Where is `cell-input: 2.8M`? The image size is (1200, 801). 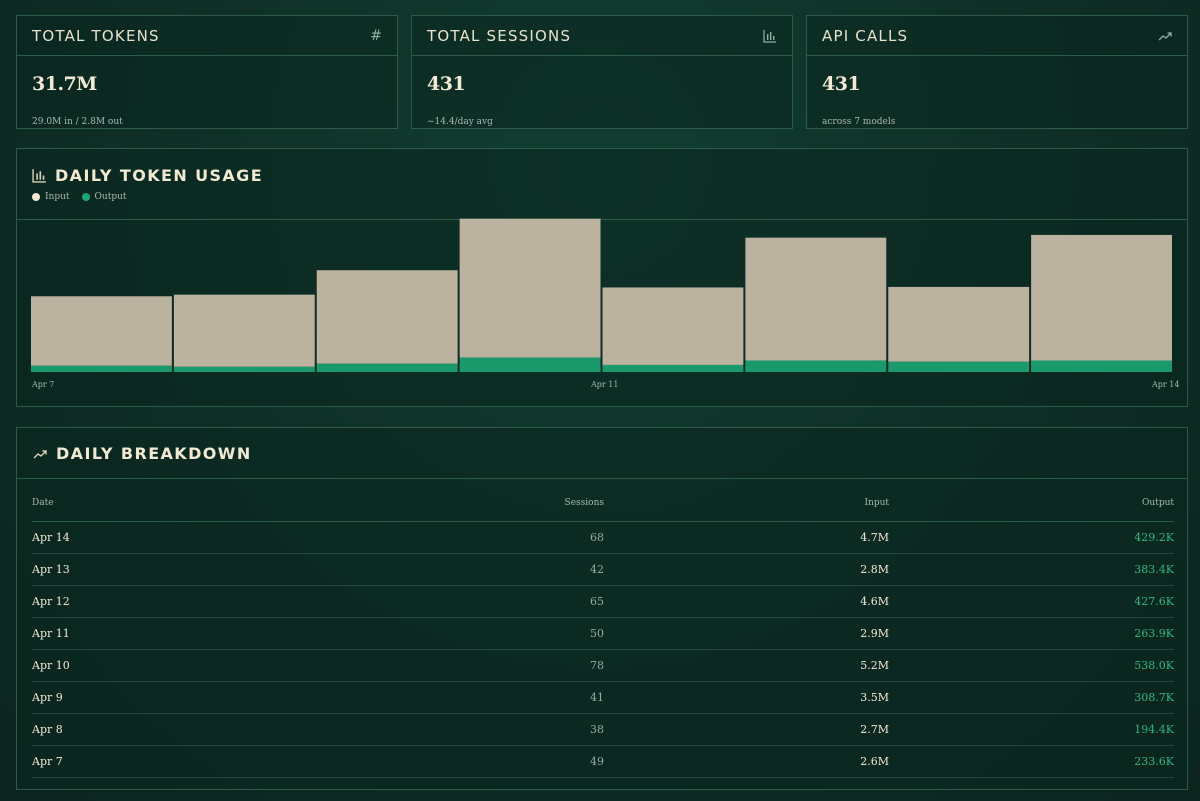
cell-input: 2.8M is located at coordinates (746, 569).